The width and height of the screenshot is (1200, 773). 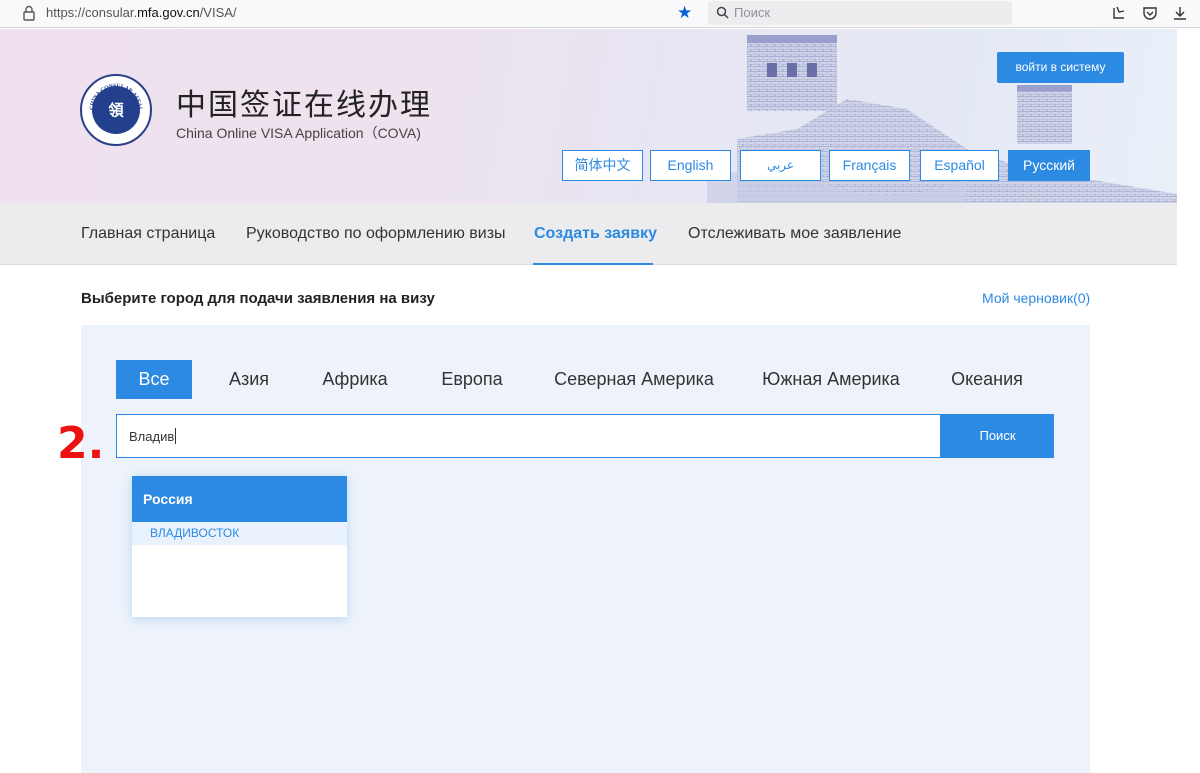 I want to click on step-marker: 2., so click(x=81, y=443).